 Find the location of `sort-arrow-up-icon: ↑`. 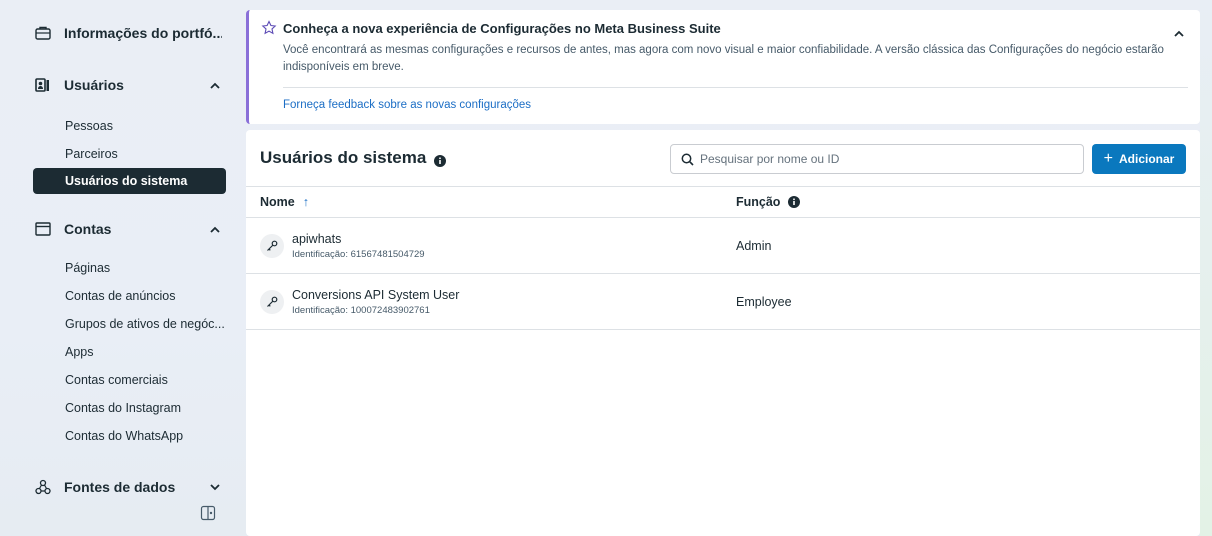

sort-arrow-up-icon: ↑ is located at coordinates (305, 202).